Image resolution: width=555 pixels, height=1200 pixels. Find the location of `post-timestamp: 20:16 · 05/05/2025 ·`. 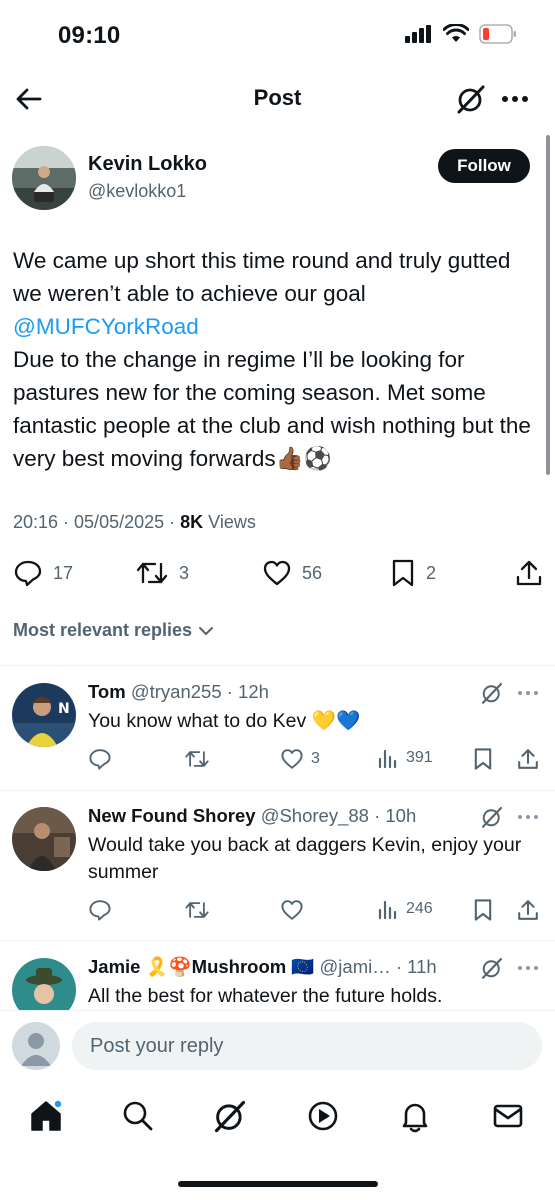

post-timestamp: 20:16 · 05/05/2025 · is located at coordinates (97, 522).